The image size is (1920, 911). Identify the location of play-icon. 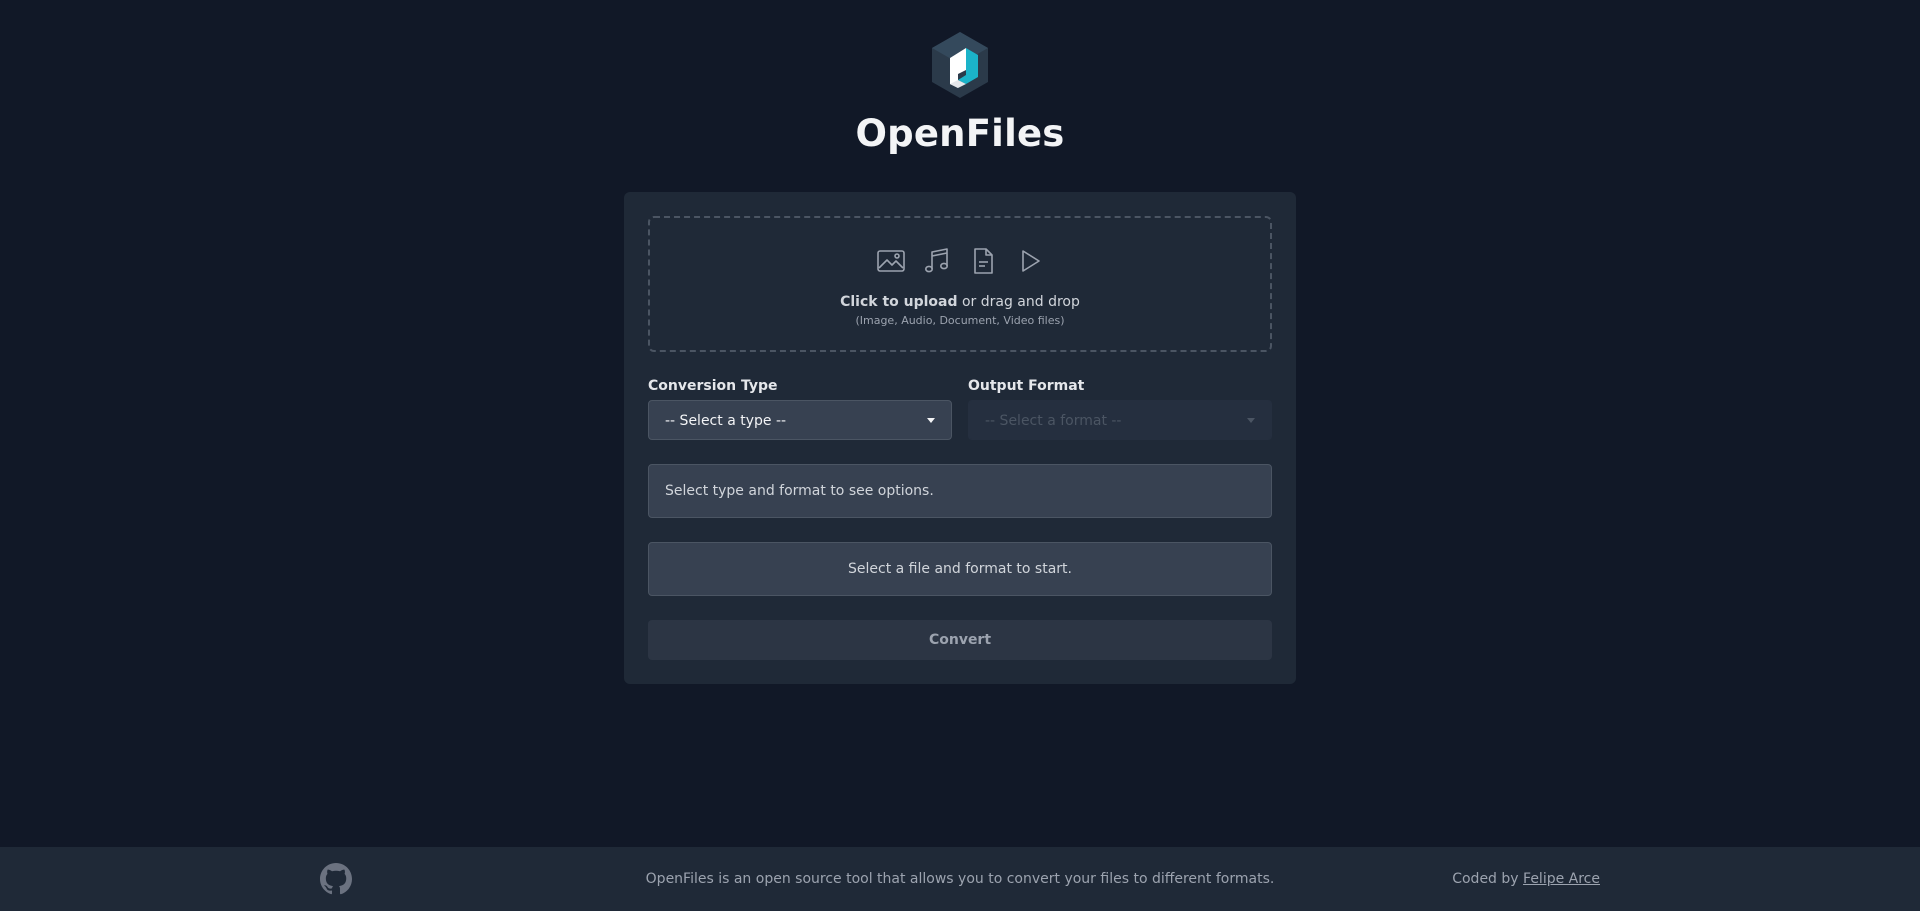
(1031, 261).